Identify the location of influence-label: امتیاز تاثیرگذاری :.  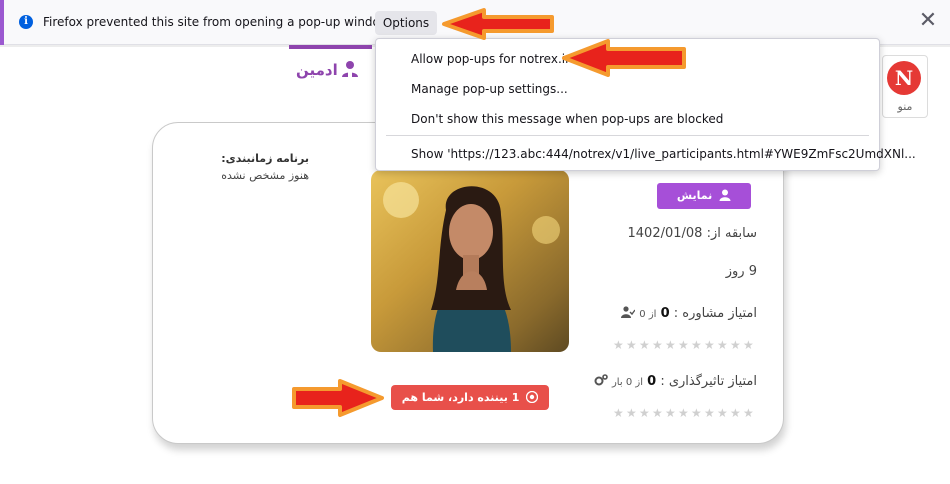
(708, 381).